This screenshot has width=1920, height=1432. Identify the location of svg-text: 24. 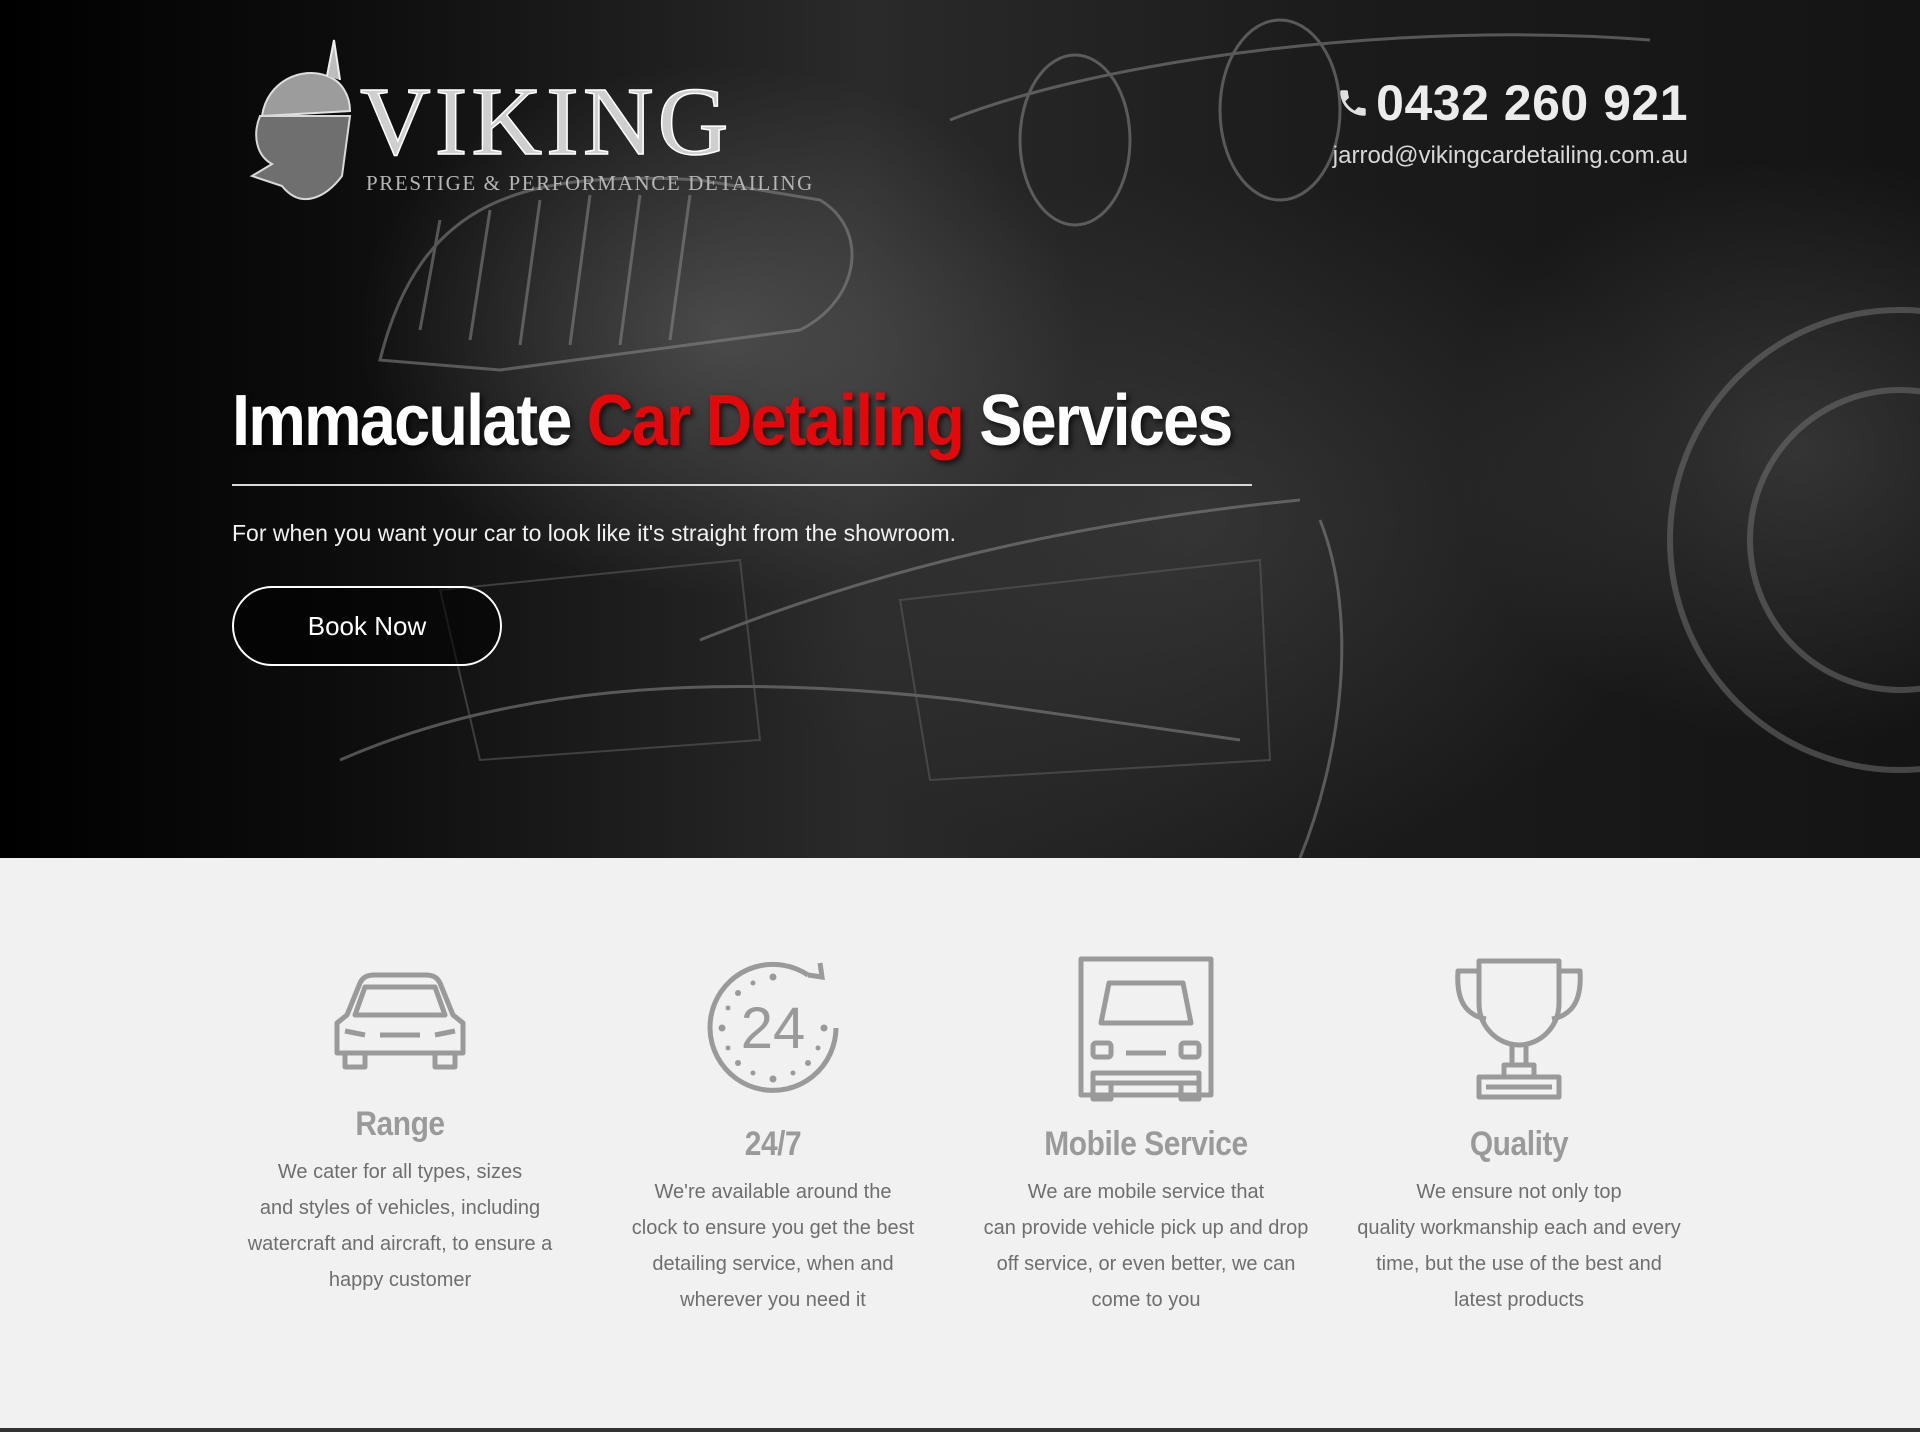
(773, 1028).